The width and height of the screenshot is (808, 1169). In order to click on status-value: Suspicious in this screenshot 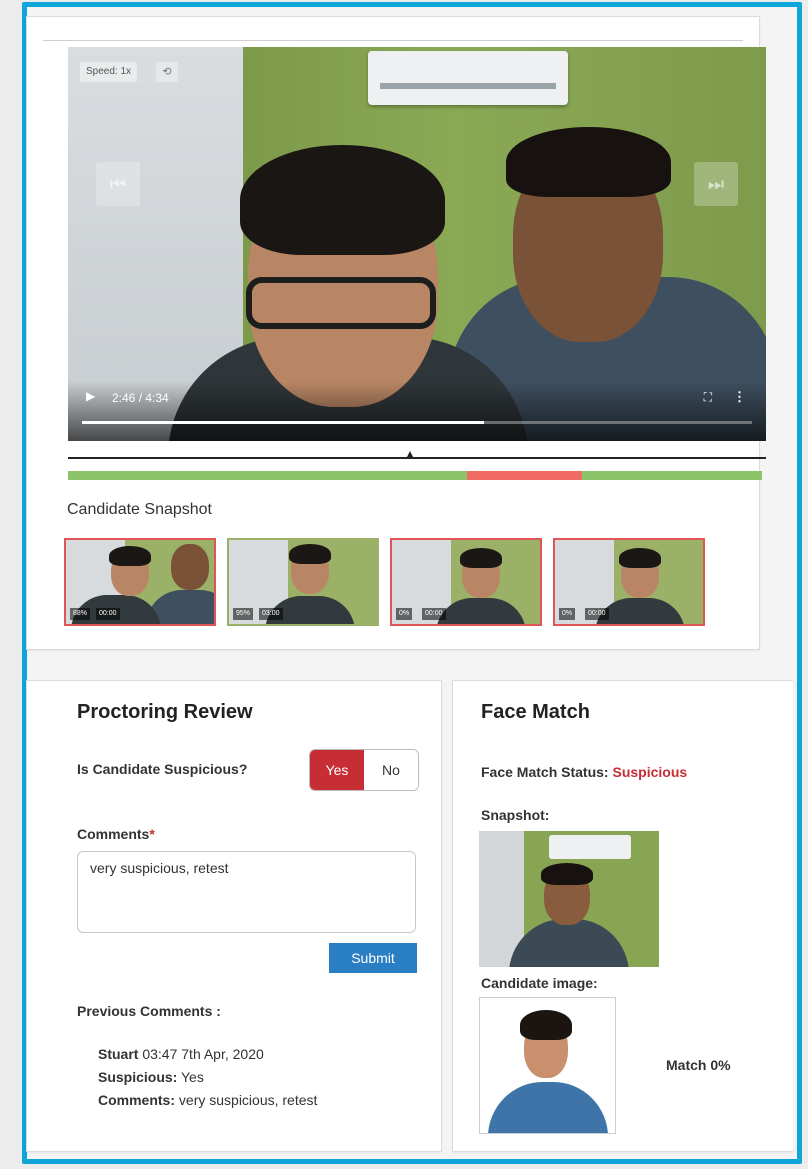, I will do `click(650, 772)`.